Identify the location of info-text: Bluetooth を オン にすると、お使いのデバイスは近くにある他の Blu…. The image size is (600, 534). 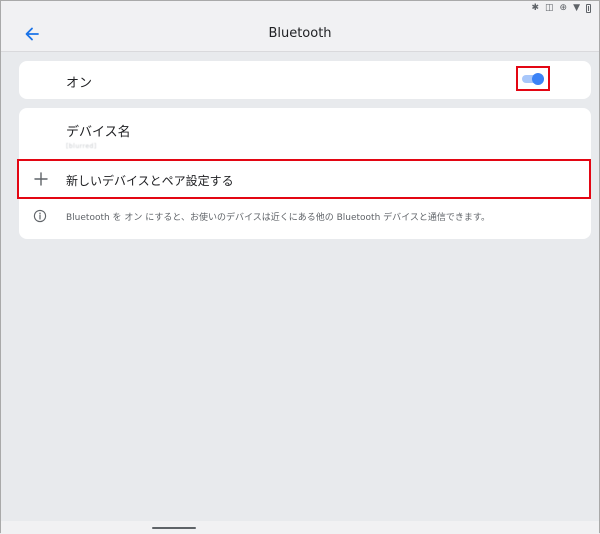
(278, 218).